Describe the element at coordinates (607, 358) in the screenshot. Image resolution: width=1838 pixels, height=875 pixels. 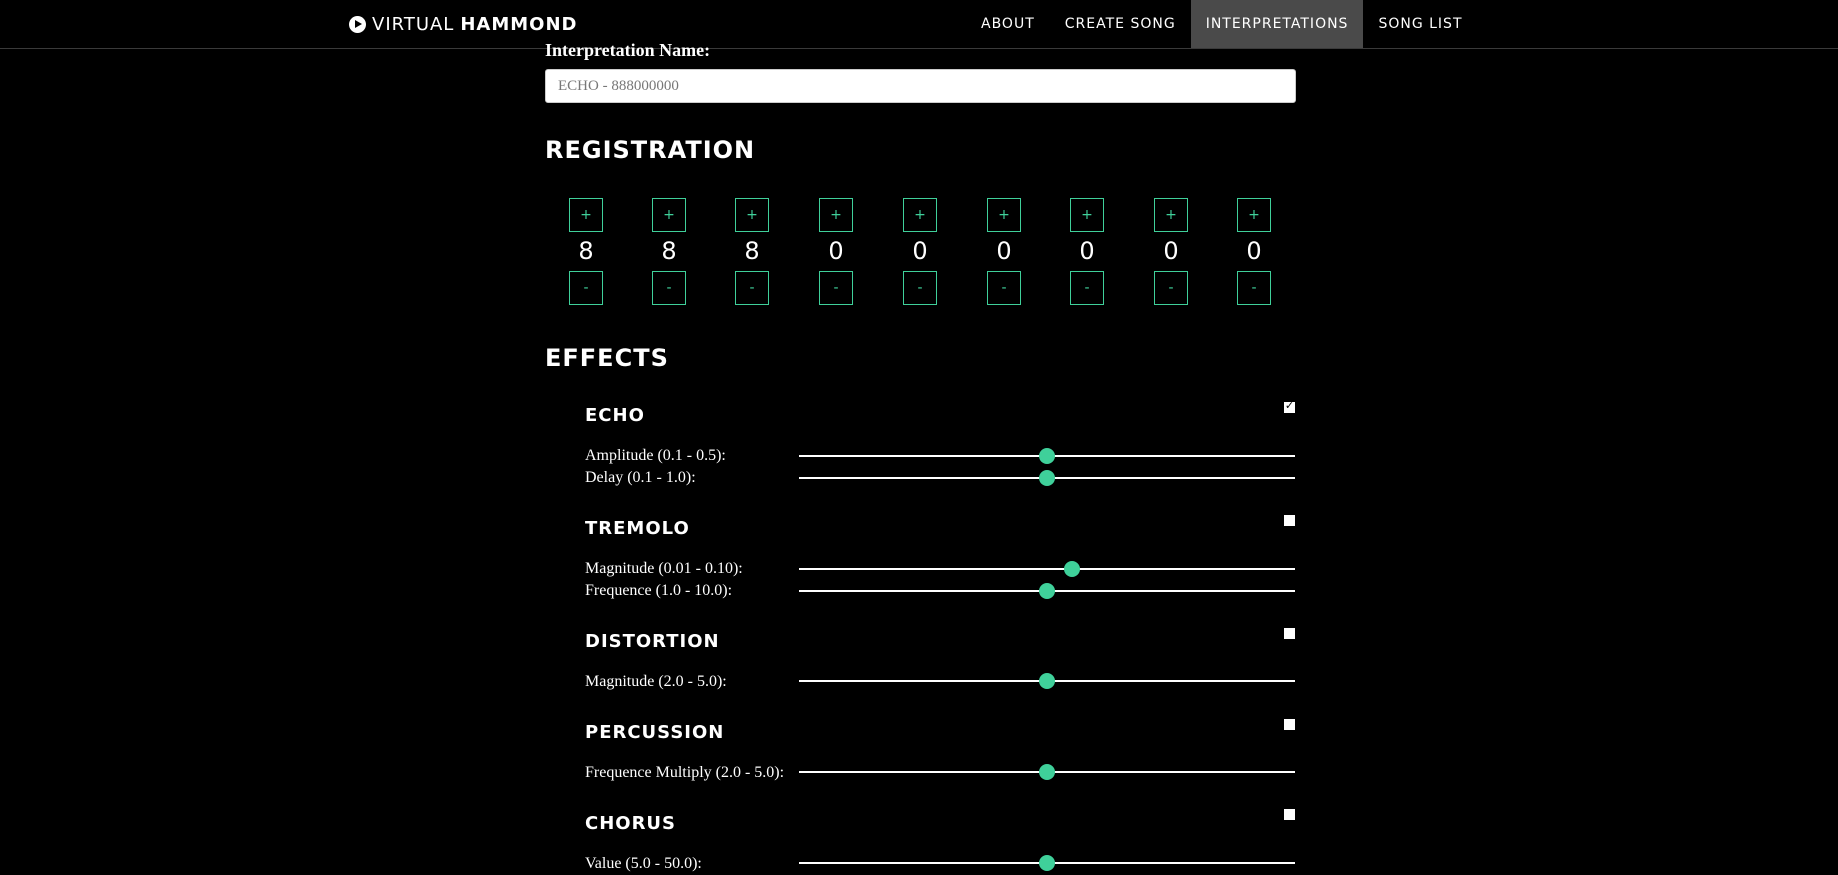
I see `effects-title: EFFECTS` at that location.